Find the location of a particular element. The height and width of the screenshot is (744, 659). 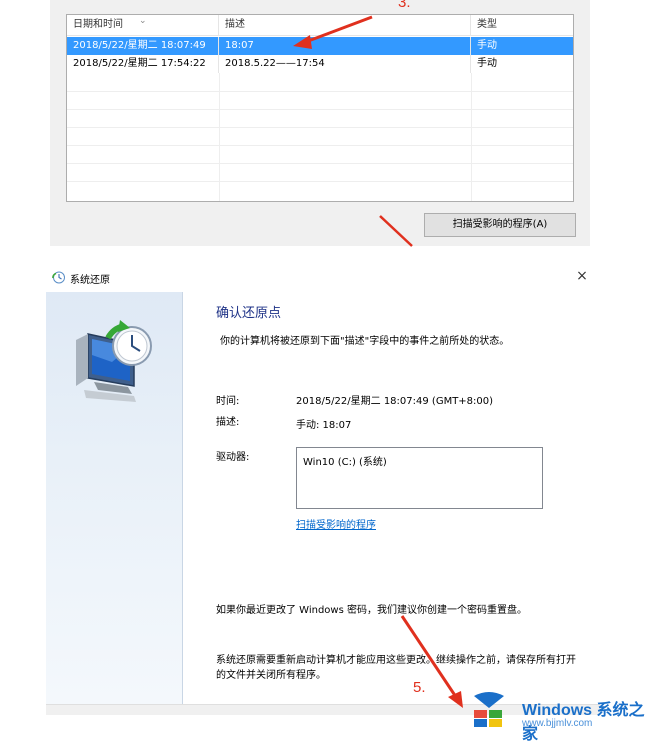

step-5-annotation: 5. is located at coordinates (419, 687).